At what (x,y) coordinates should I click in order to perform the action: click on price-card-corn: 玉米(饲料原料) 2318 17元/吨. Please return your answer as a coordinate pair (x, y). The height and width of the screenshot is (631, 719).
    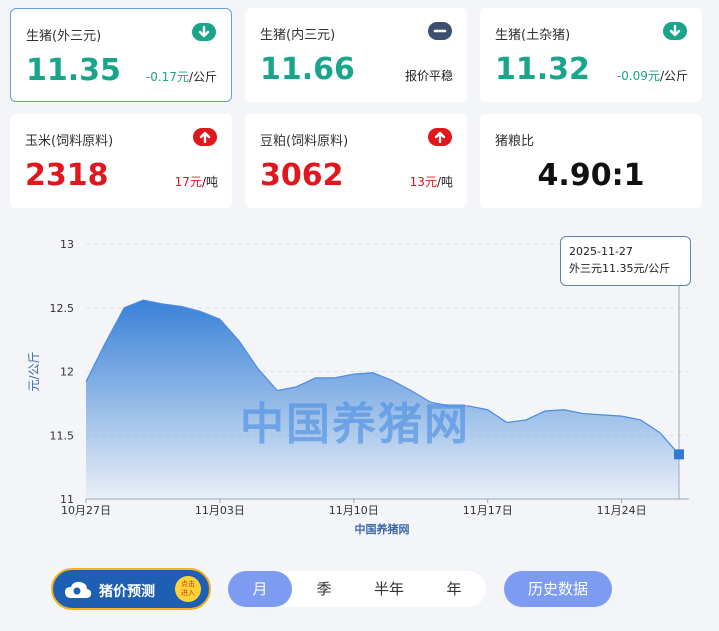
    Looking at the image, I should click on (121, 161).